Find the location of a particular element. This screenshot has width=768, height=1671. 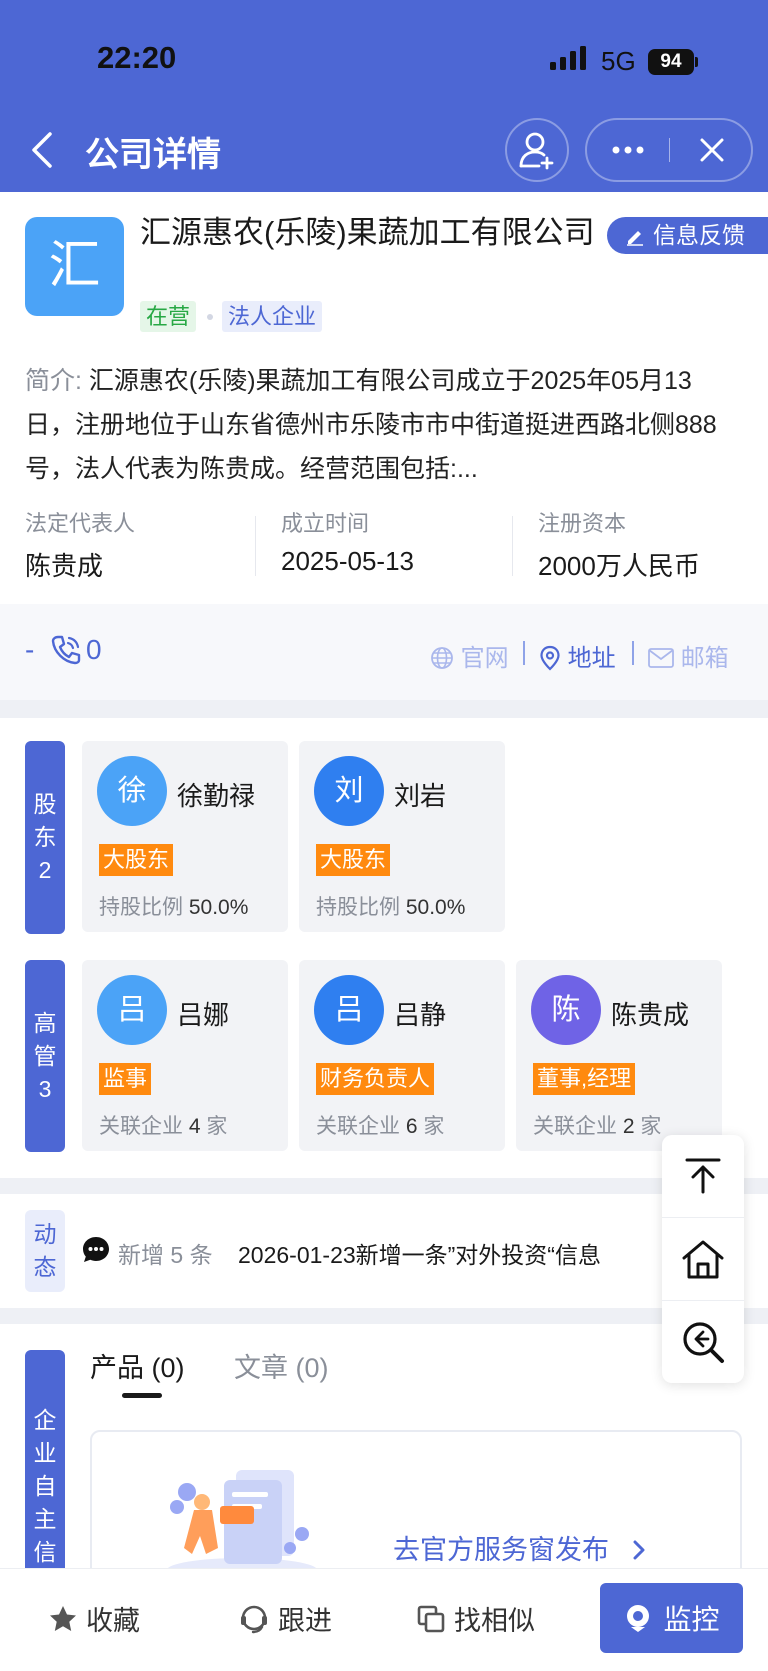

close-button is located at coordinates (712, 150).